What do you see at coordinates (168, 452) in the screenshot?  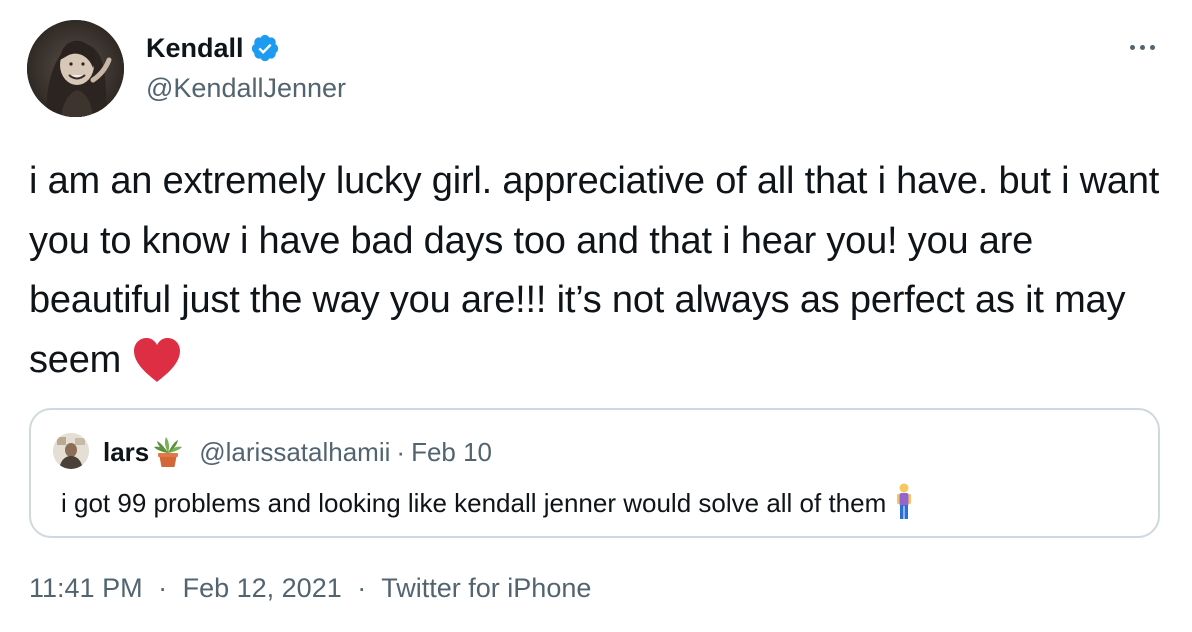 I see `potted-plant-icon` at bounding box center [168, 452].